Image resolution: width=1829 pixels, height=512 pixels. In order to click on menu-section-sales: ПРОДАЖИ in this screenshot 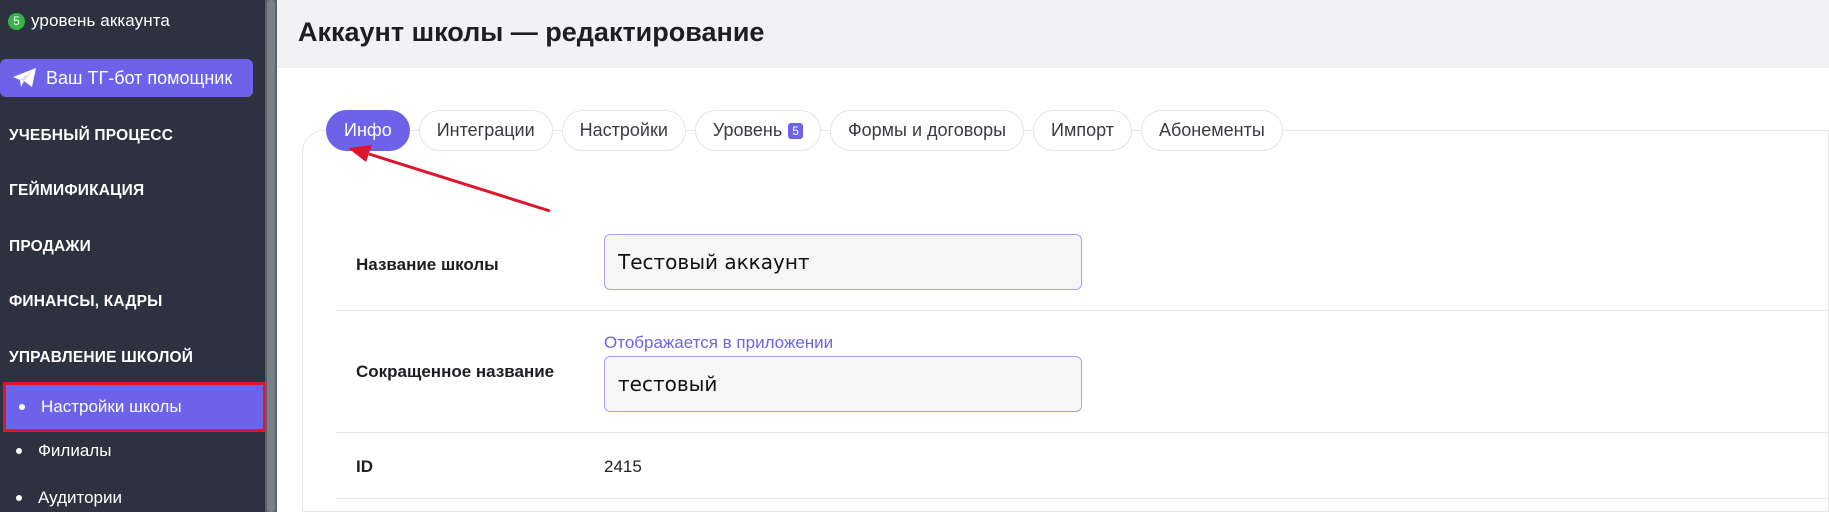, I will do `click(50, 247)`.